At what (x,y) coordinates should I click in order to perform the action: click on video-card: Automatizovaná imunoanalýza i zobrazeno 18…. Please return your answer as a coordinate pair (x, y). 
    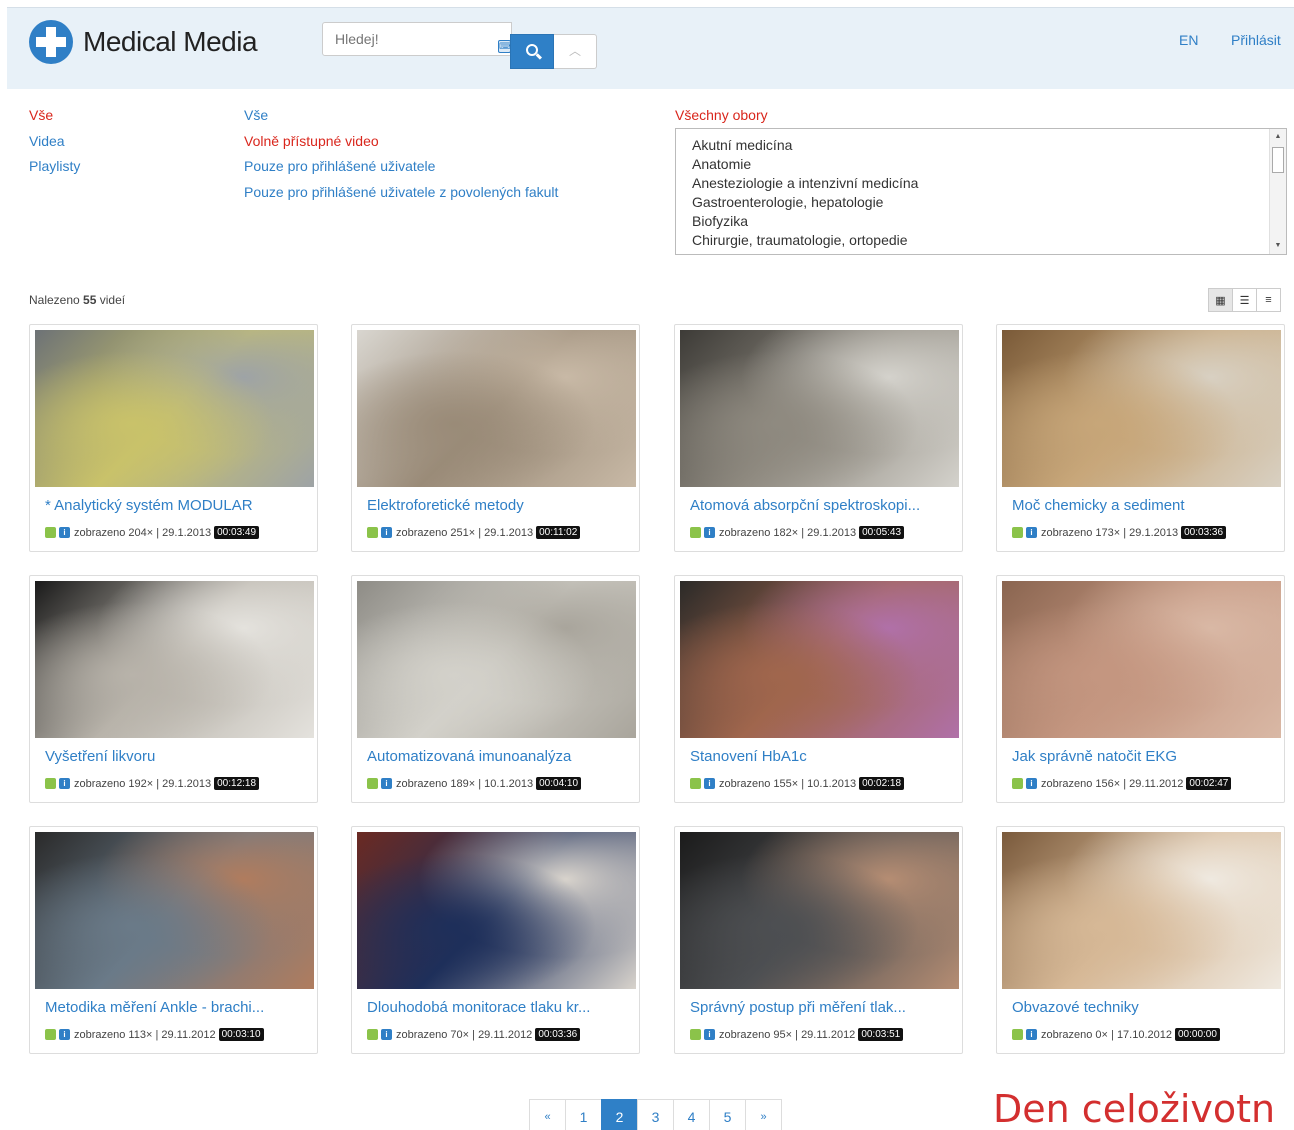
    Looking at the image, I should click on (495, 689).